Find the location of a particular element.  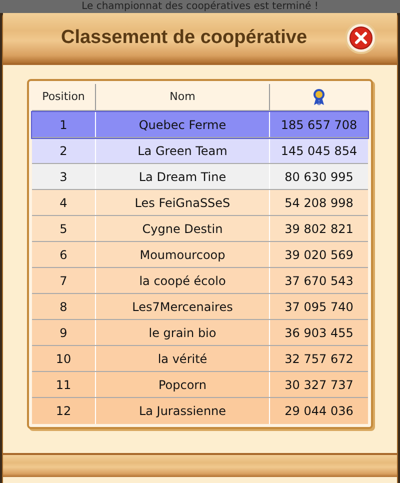

window-title: Classement de coopérative is located at coordinates (184, 38).